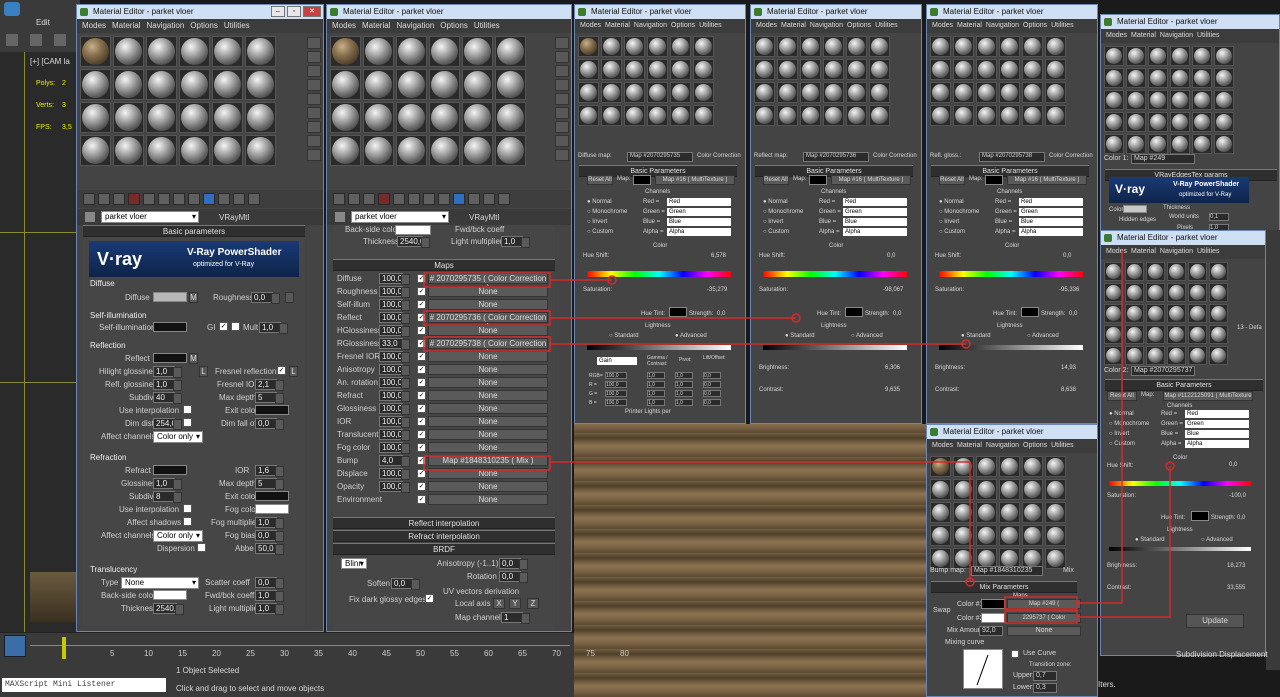 This screenshot has width=1280, height=697. I want to click on dispersion-checkbox, so click(201, 547).